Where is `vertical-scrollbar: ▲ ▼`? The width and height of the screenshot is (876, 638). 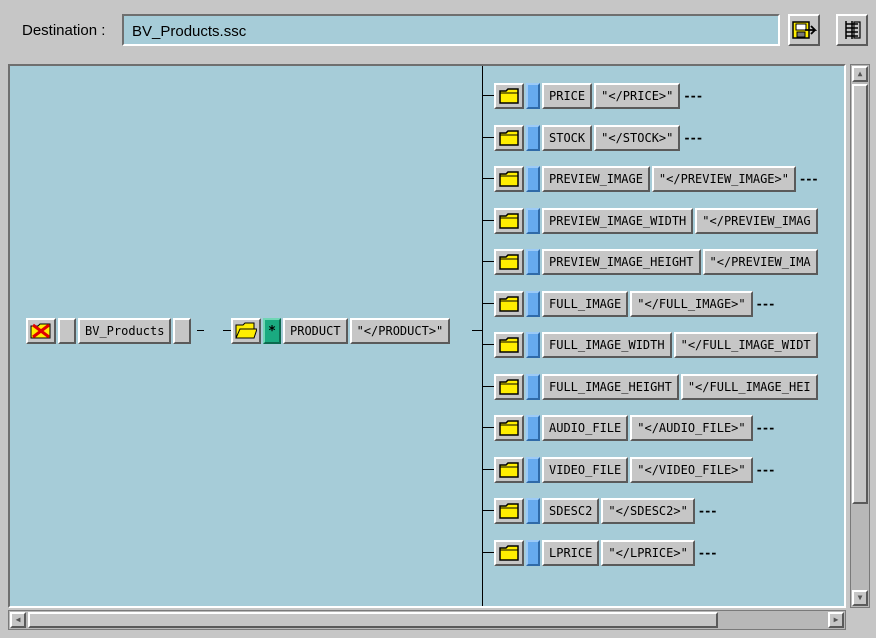
vertical-scrollbar: ▲ ▼ is located at coordinates (860, 336).